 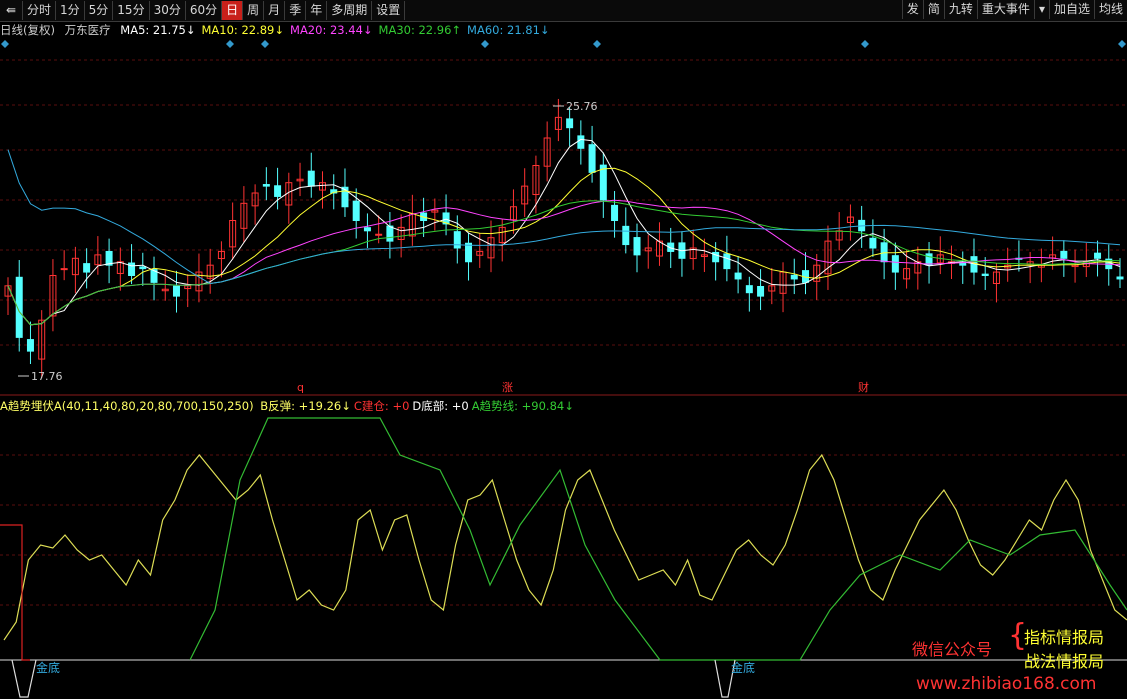 What do you see at coordinates (47, 376) in the screenshot?
I see `low-price-label: 17.76` at bounding box center [47, 376].